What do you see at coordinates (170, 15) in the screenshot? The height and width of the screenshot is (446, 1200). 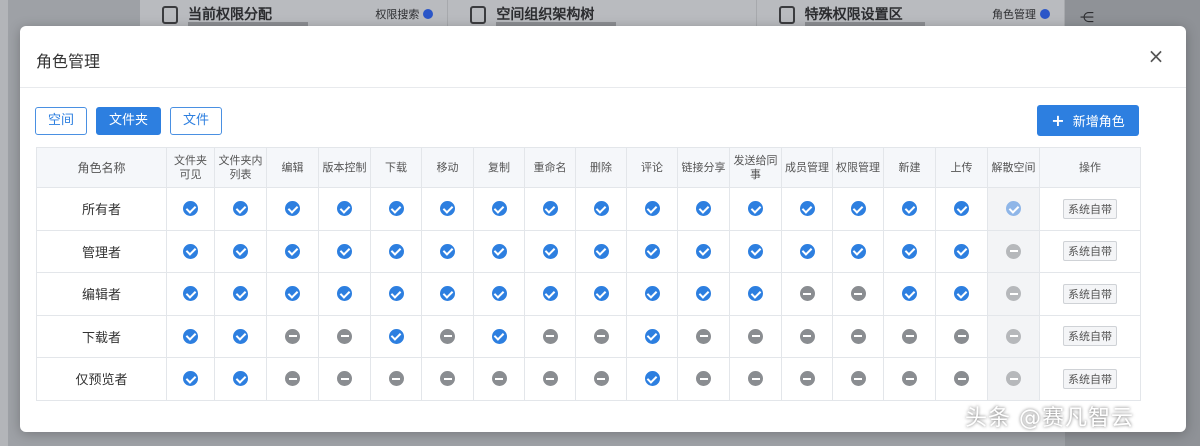 I see `cup-icon` at bounding box center [170, 15].